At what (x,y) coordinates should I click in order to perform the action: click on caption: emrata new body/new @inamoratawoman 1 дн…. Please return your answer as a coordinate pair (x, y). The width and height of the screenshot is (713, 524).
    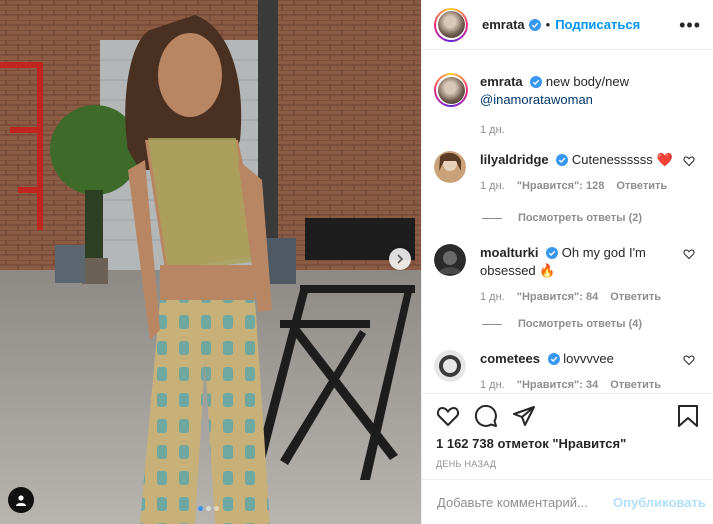
    Looking at the image, I should click on (569, 106).